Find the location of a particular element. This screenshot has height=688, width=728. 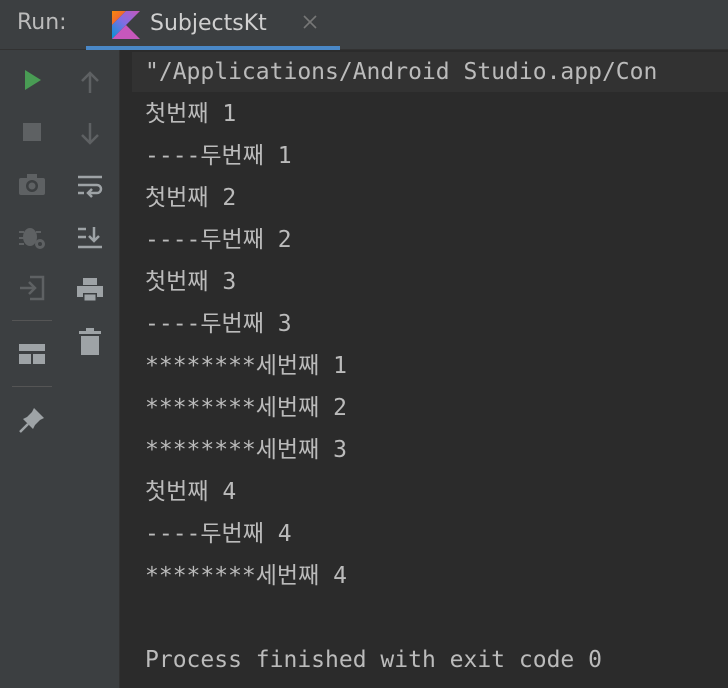

scroll-to-end-icon is located at coordinates (90, 238).